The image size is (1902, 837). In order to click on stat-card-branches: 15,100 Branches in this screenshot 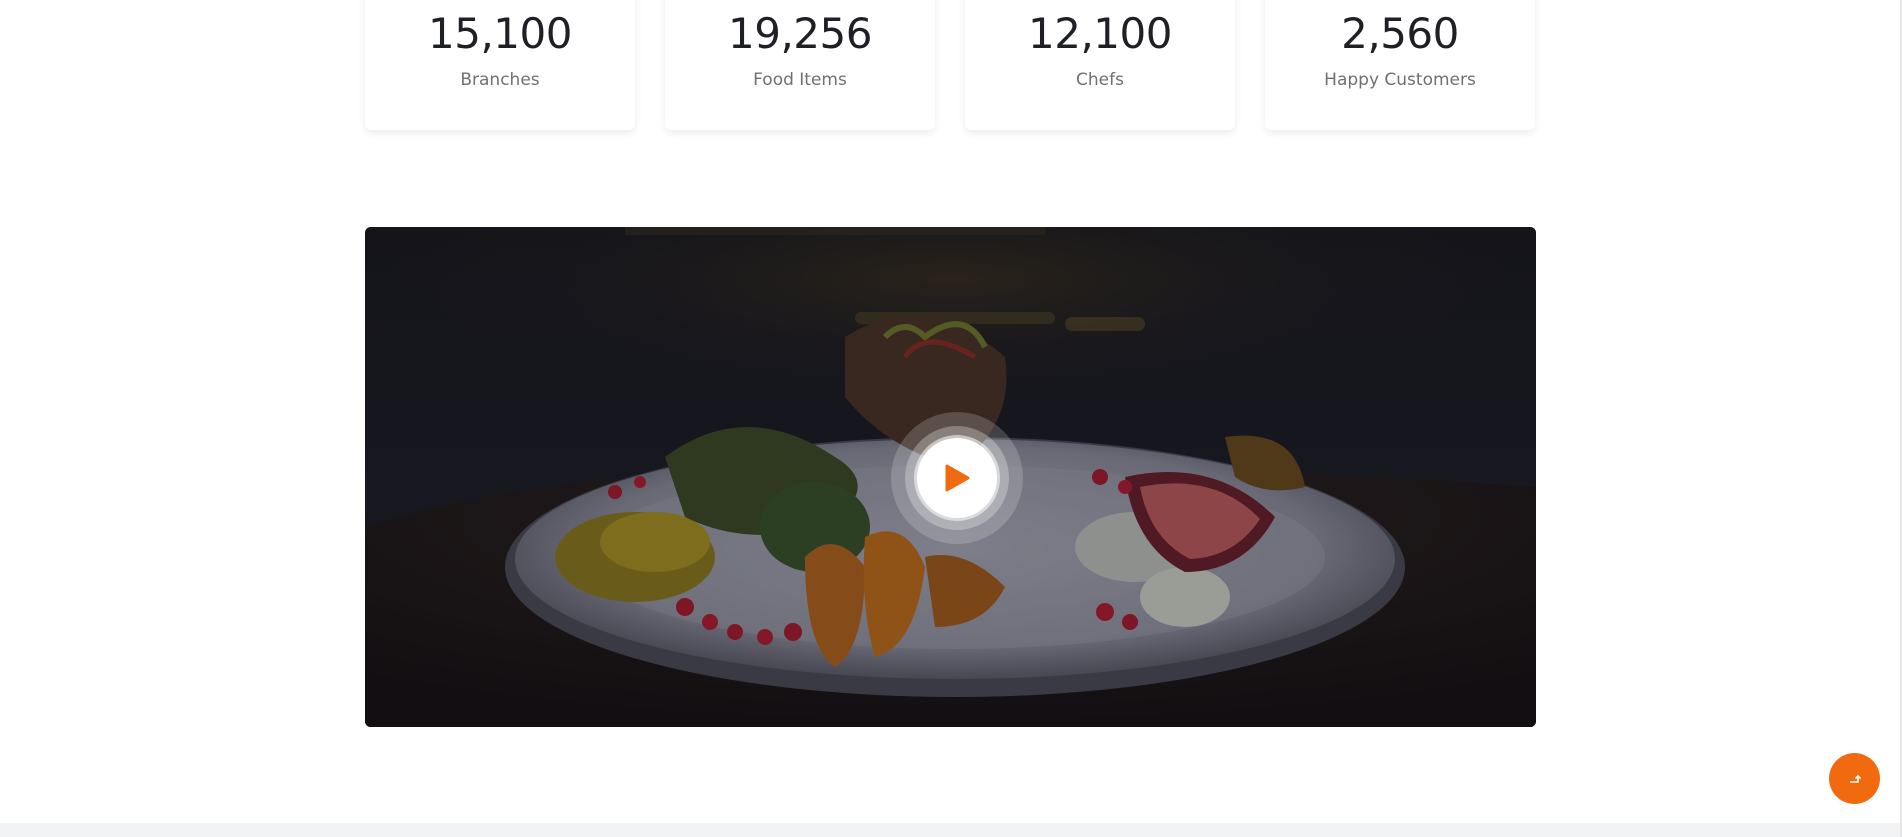, I will do `click(500, 65)`.